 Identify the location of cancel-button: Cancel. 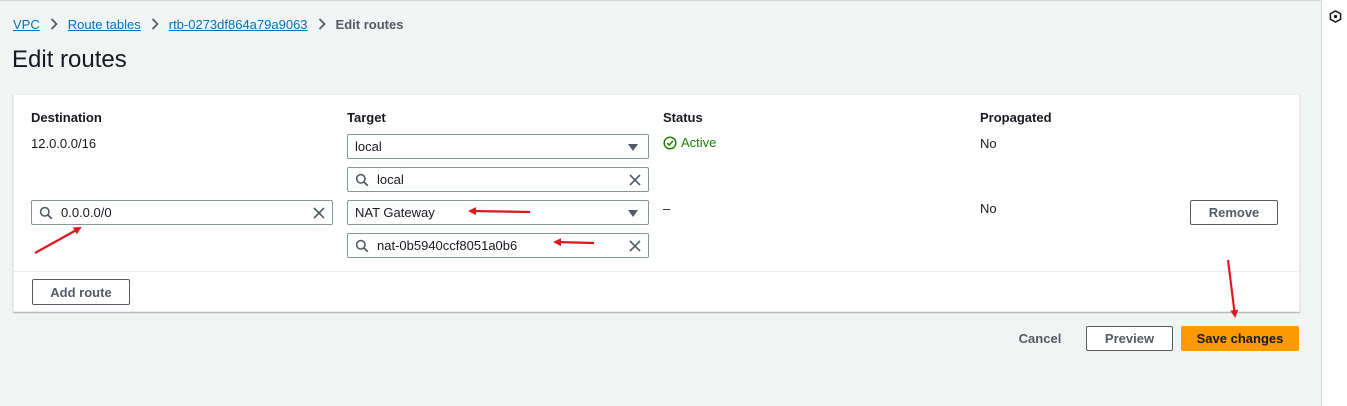
(1040, 338).